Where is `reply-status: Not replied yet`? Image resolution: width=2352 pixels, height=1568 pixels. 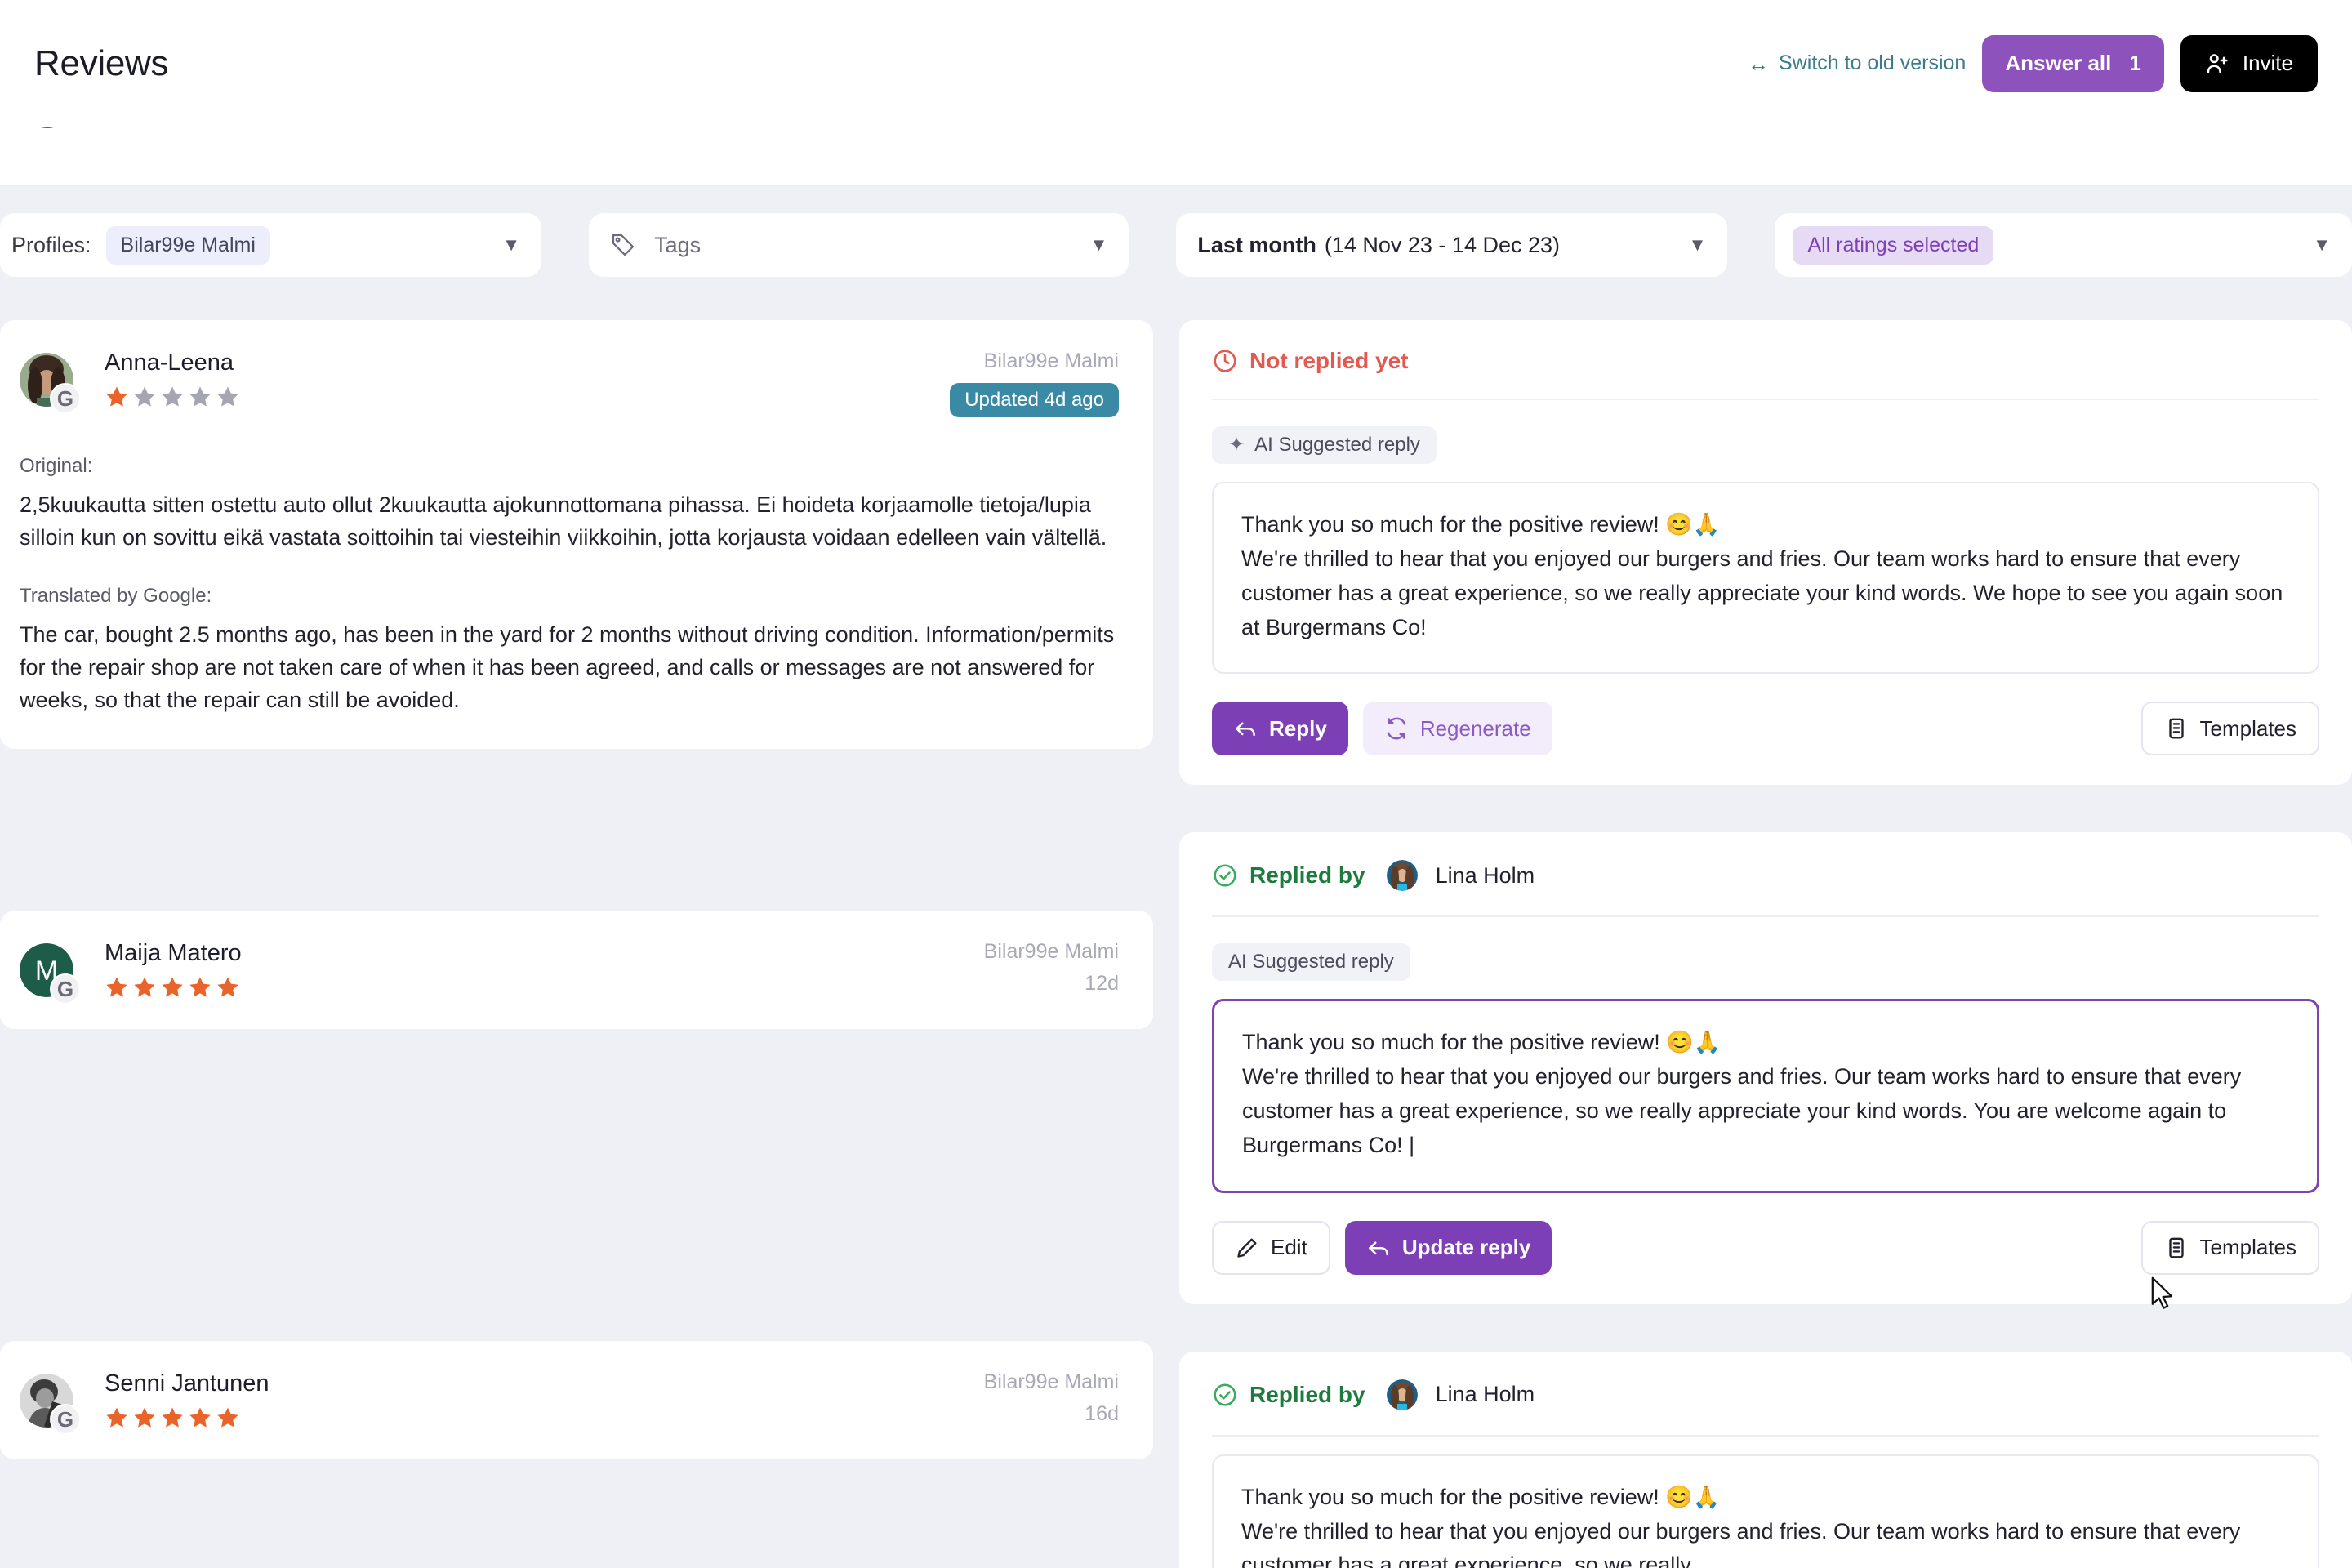 reply-status: Not replied yet is located at coordinates (1765, 361).